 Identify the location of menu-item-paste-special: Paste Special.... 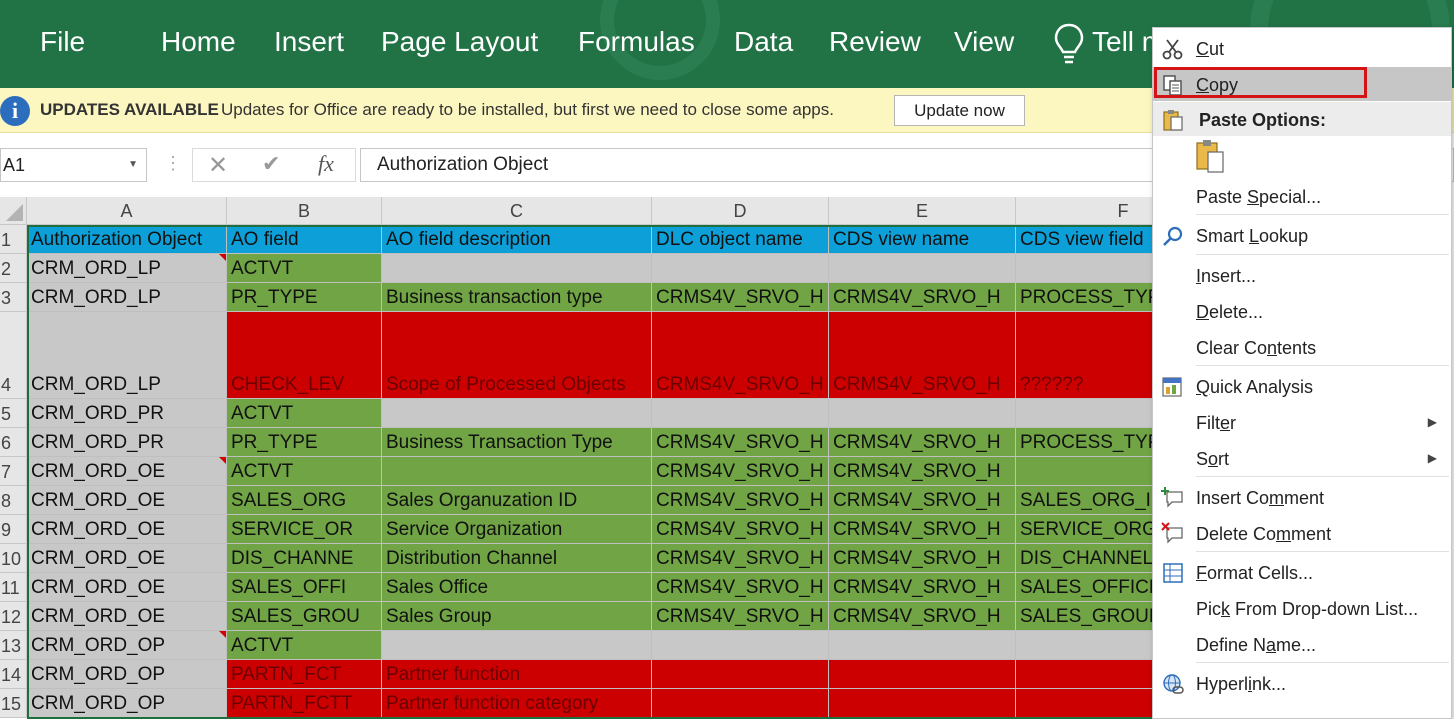
(1302, 196).